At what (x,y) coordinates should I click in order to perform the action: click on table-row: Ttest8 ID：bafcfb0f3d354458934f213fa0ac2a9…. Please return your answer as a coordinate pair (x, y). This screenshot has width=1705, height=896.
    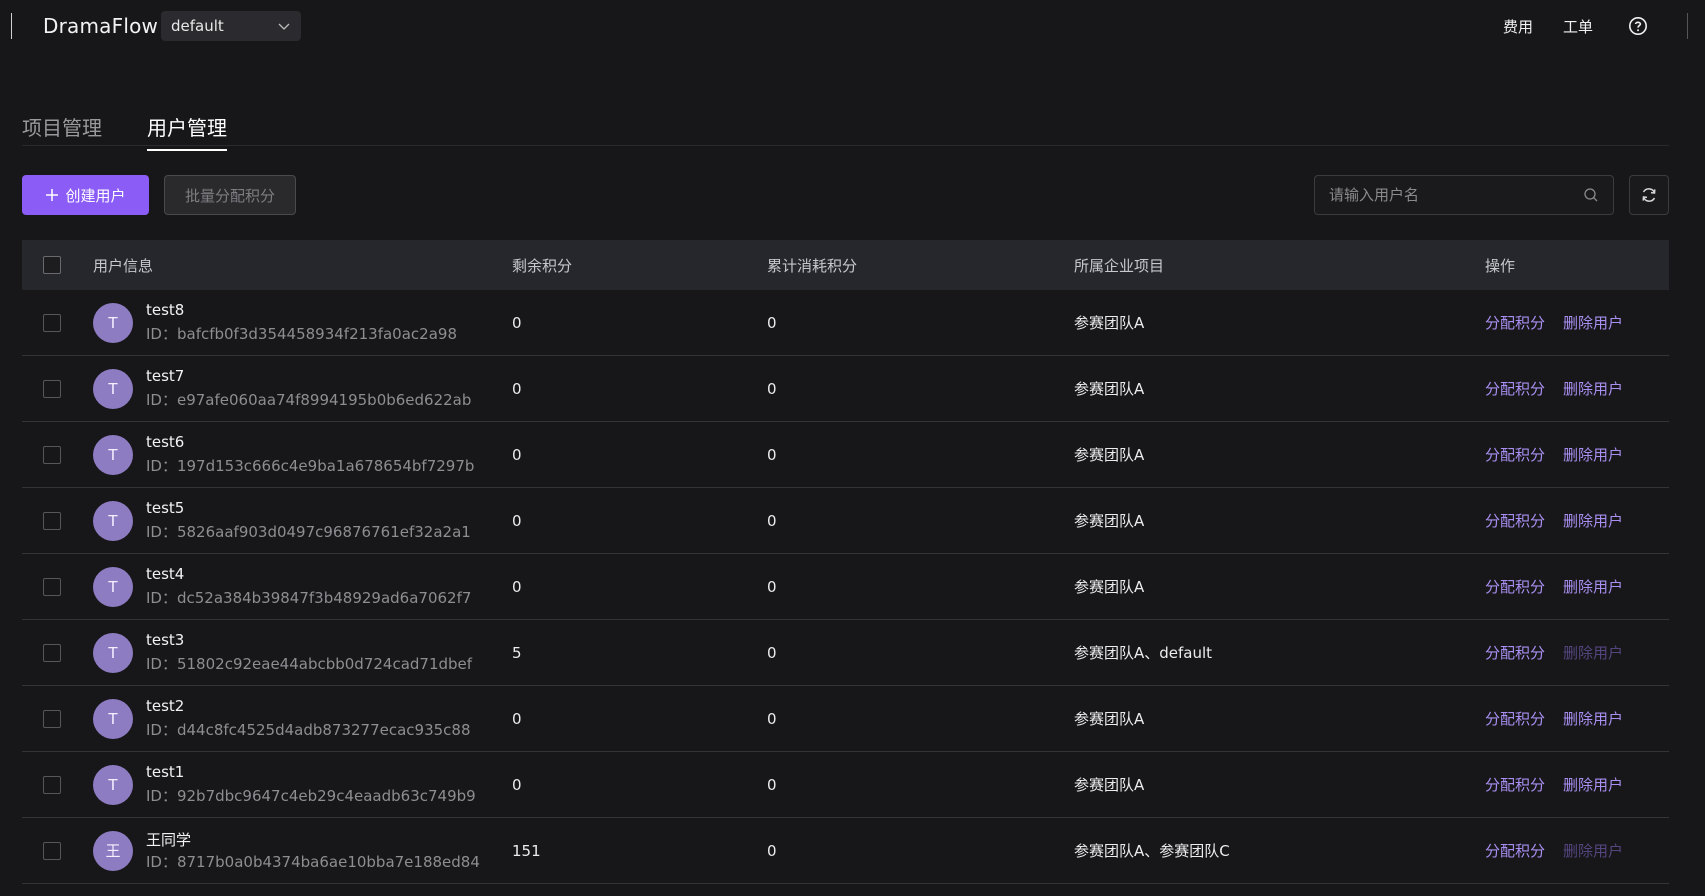
    Looking at the image, I should click on (845, 323).